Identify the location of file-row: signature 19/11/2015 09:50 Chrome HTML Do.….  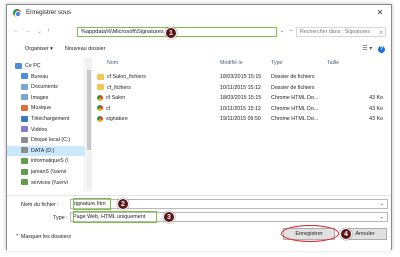
(242, 119).